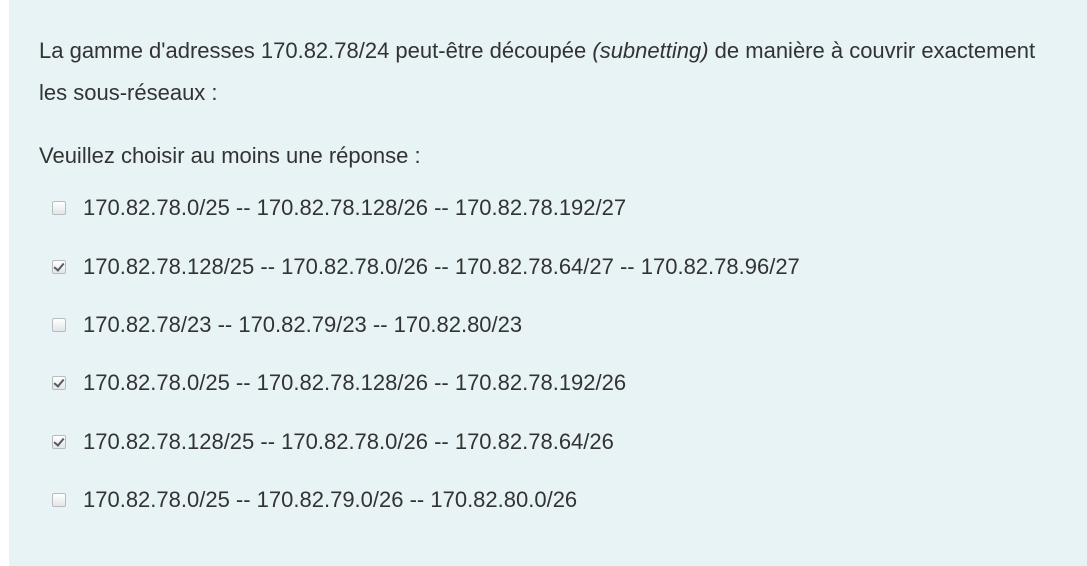  What do you see at coordinates (59, 208) in the screenshot?
I see `answer-1-checkbox` at bounding box center [59, 208].